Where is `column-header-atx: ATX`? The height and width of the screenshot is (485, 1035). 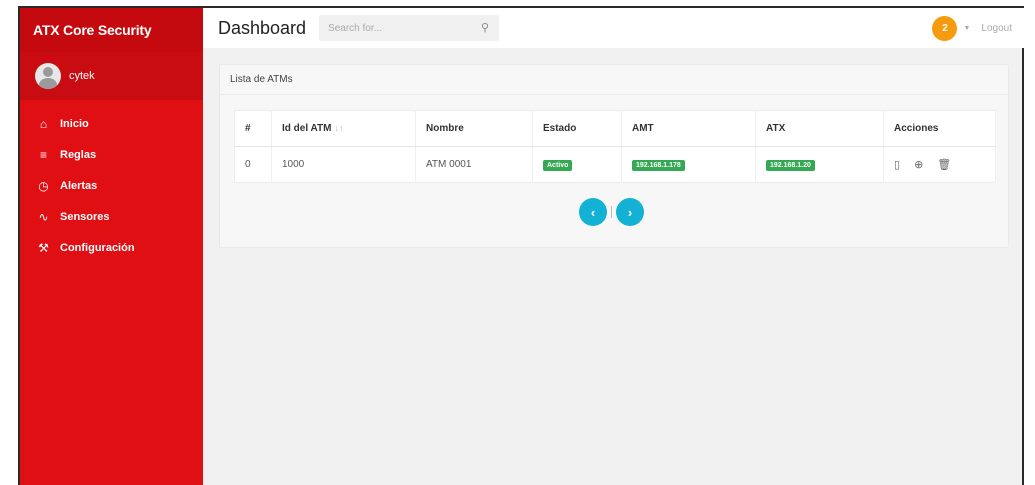 column-header-atx: ATX is located at coordinates (819, 128).